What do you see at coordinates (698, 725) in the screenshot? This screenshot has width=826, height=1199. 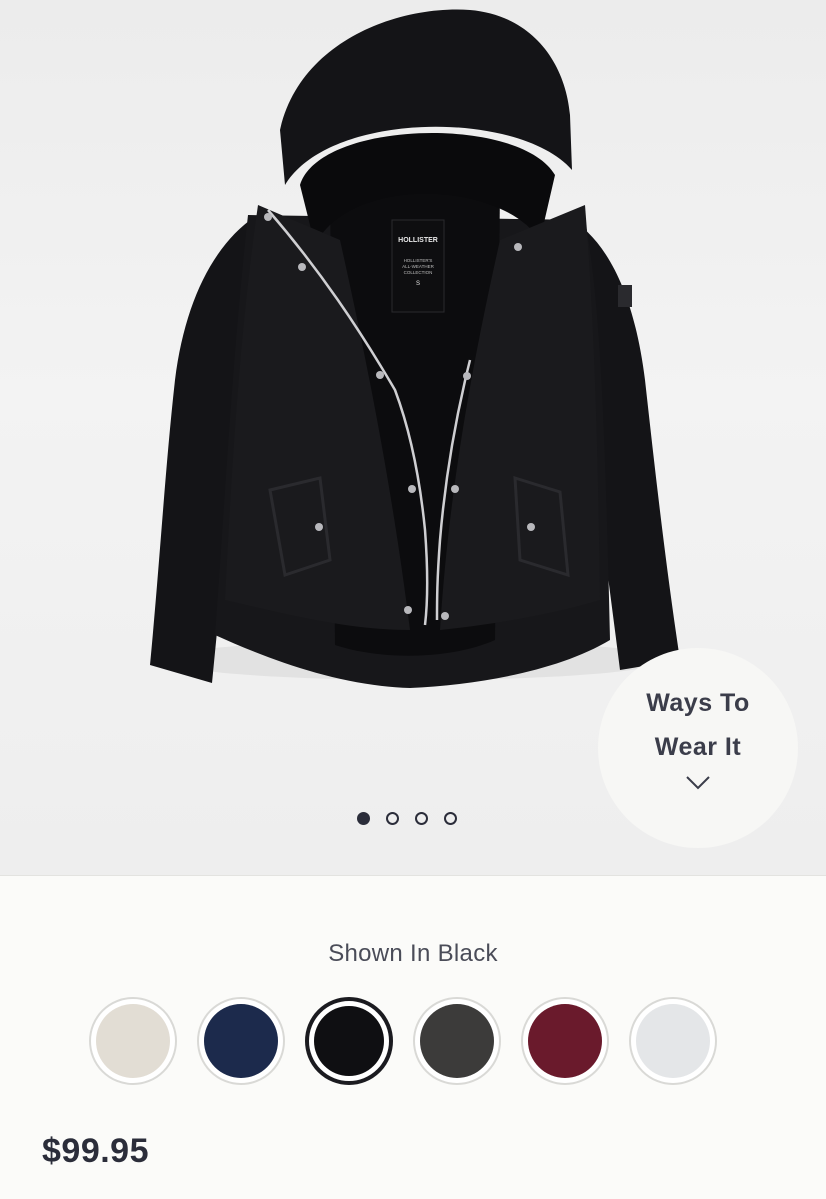 I see `ways-to-wear-it-label: Ways To Wear It` at bounding box center [698, 725].